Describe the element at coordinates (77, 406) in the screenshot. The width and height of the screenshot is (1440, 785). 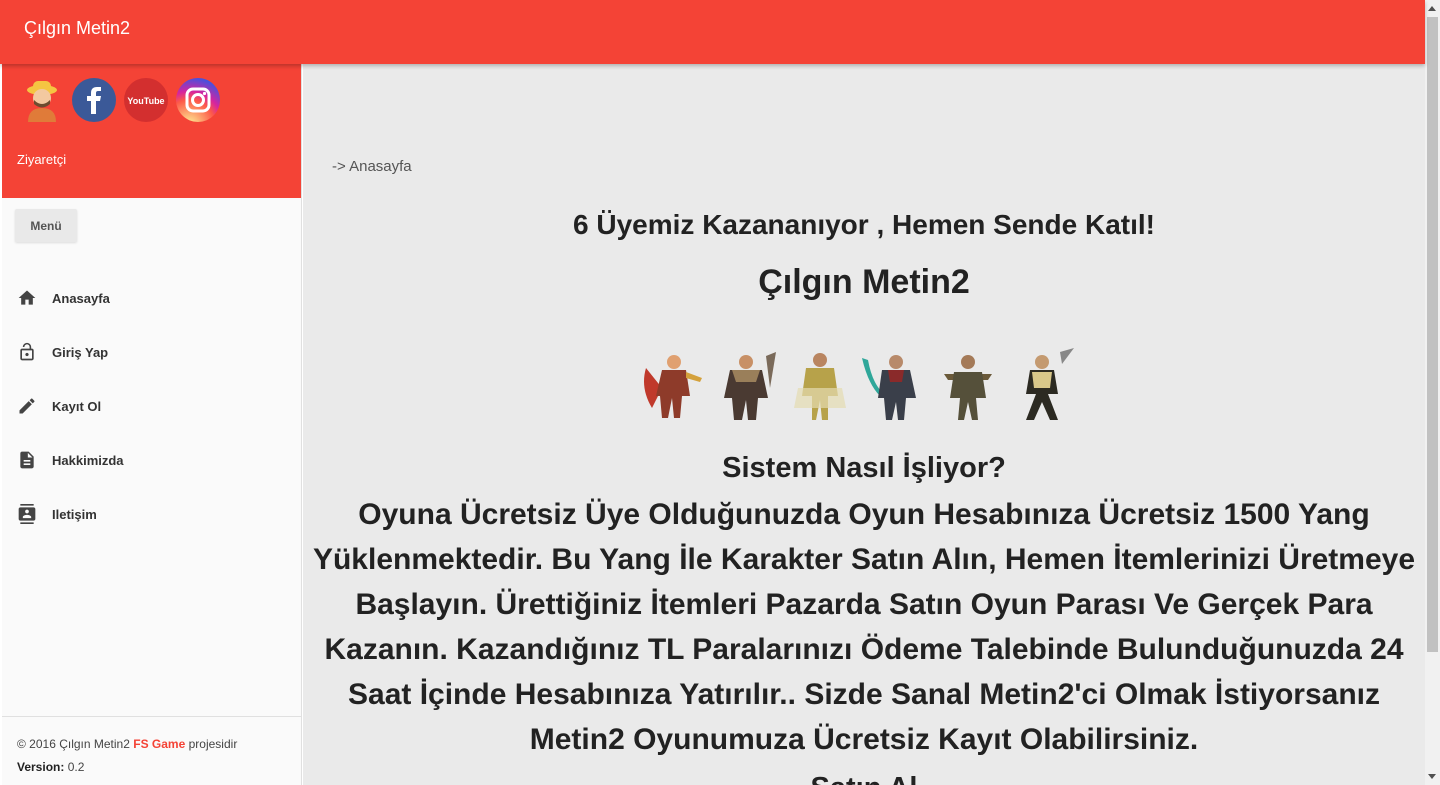
I see `sidebar-item-label: Kayıt Ol` at that location.